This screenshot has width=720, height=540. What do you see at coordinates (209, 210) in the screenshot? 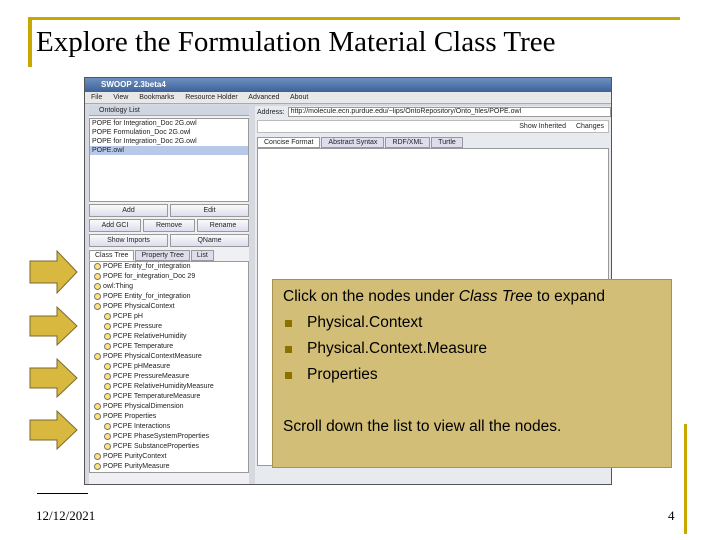
I see `edit-button: Edit` at bounding box center [209, 210].